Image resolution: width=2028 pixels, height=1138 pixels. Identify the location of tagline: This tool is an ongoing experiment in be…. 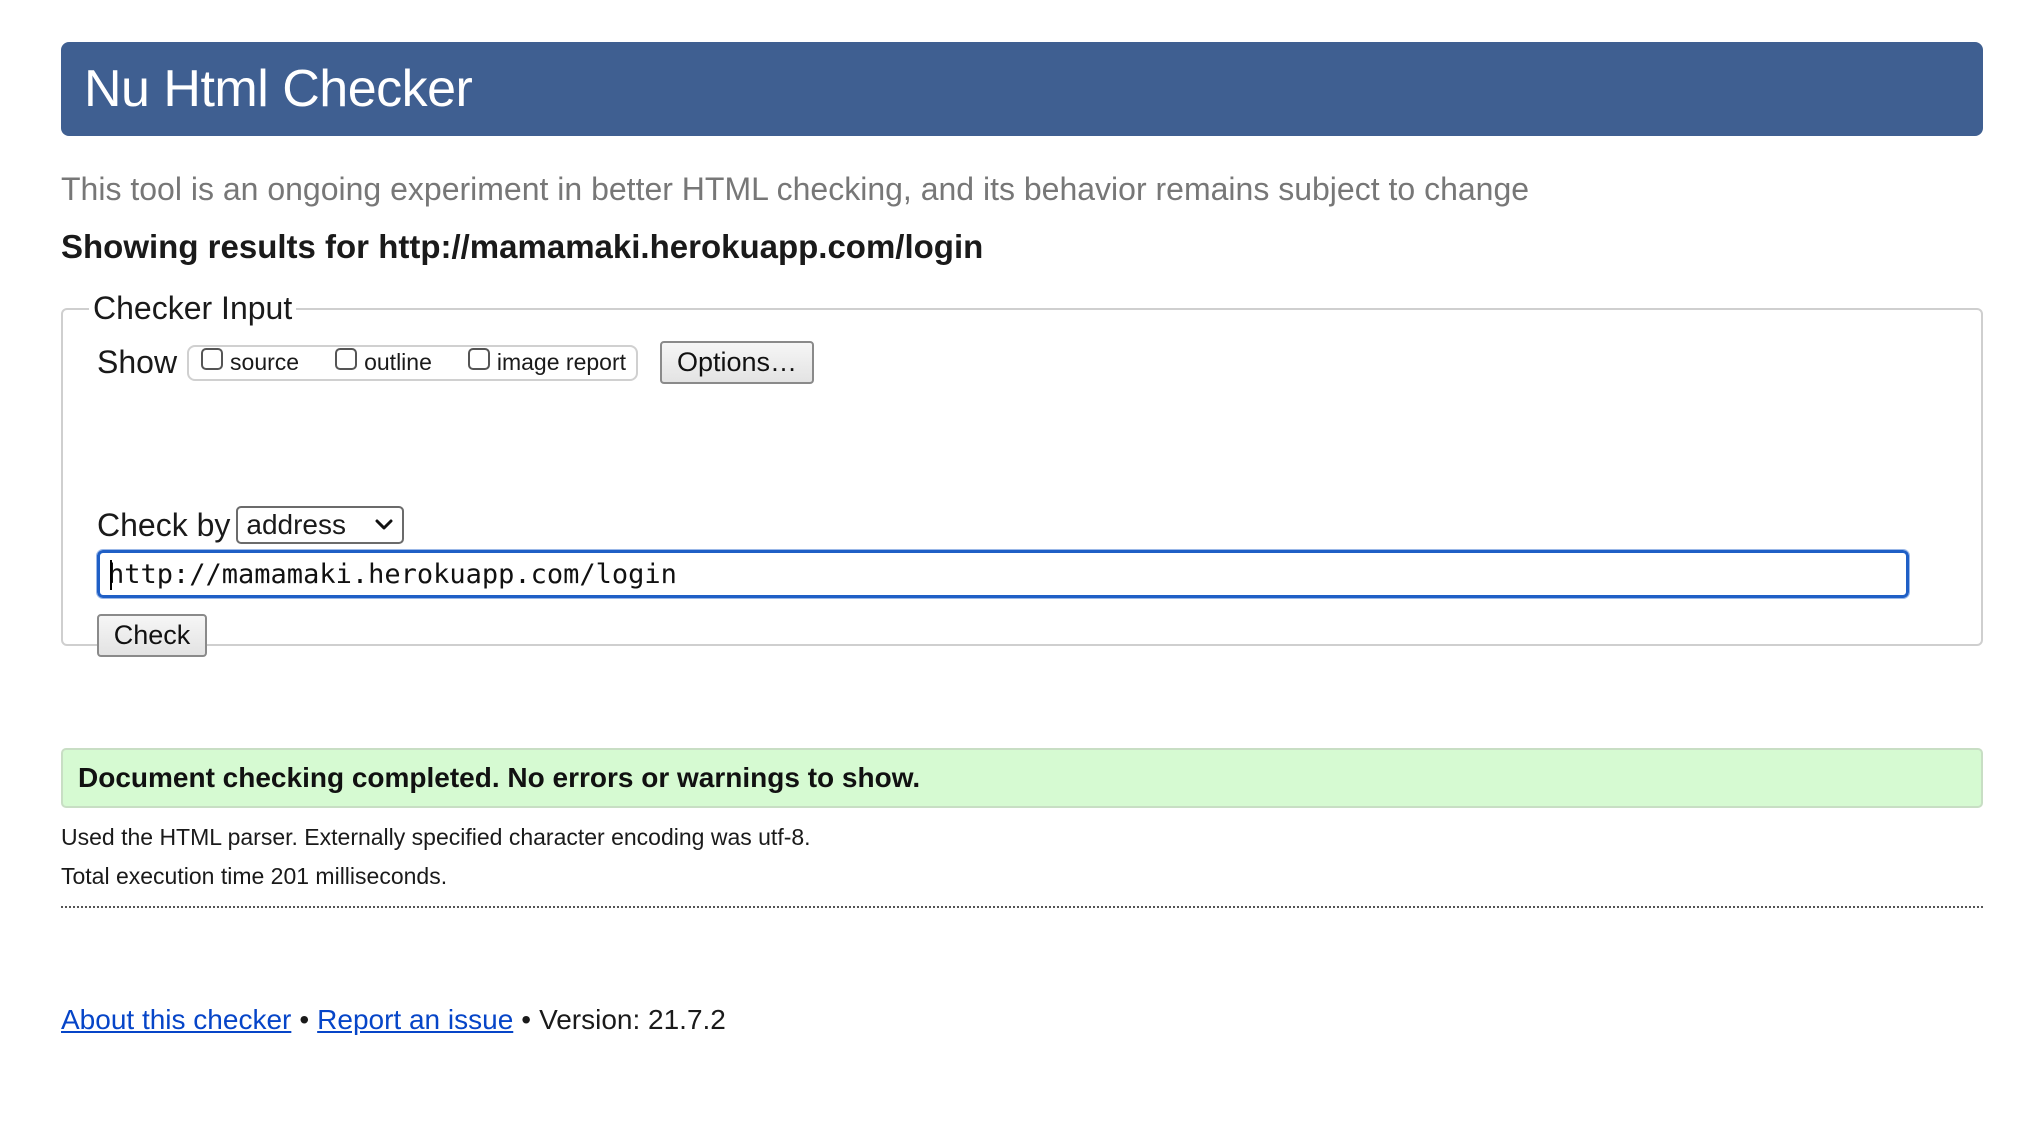
(795, 189).